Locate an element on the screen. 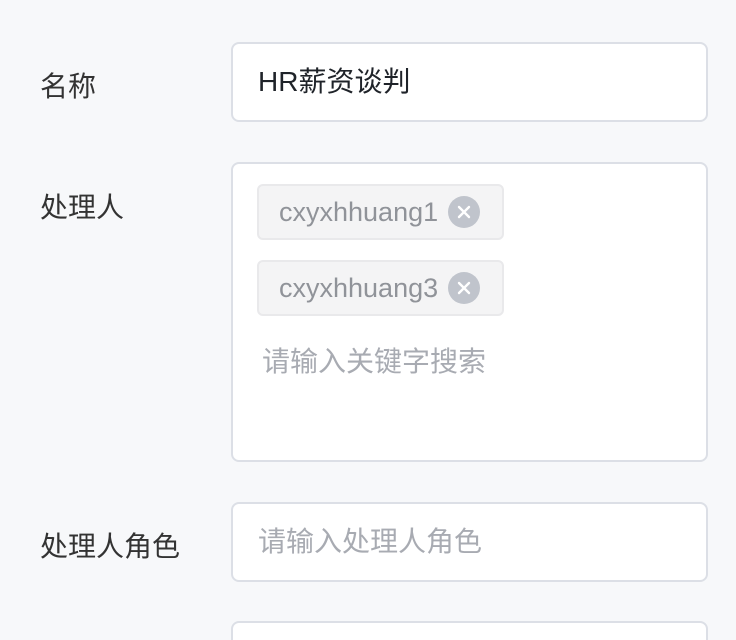  handler-role-label: 处理人角色 is located at coordinates (110, 546).